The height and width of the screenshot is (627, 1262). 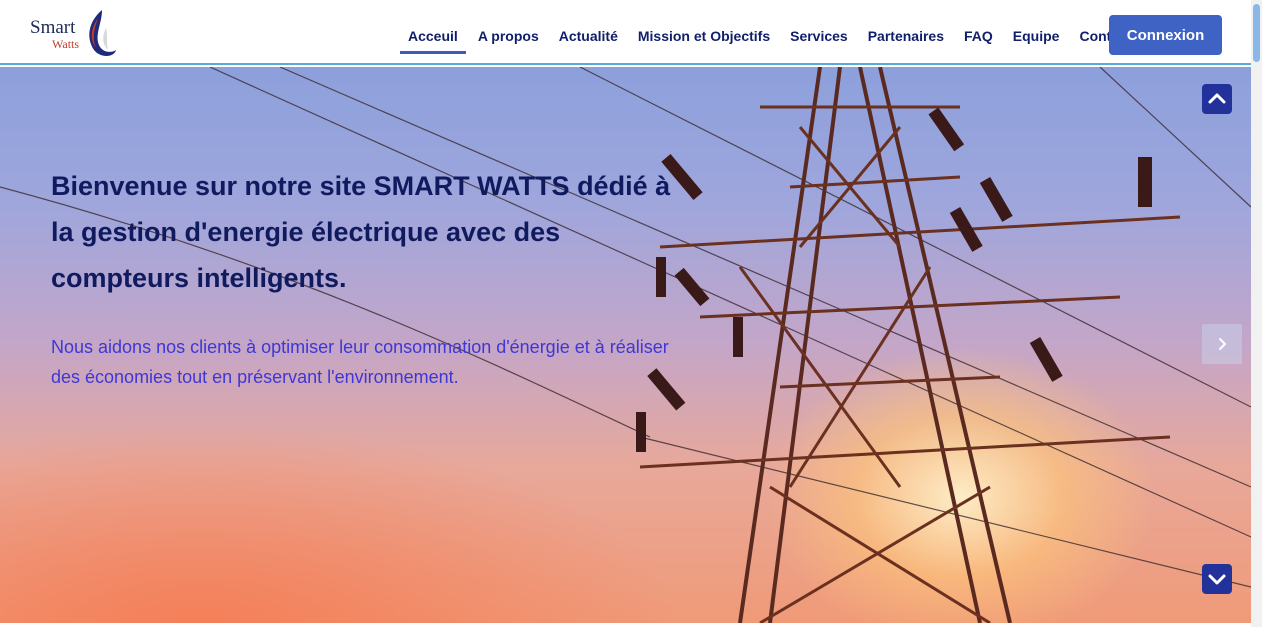 I want to click on page-scrollbar, so click(x=1256, y=313).